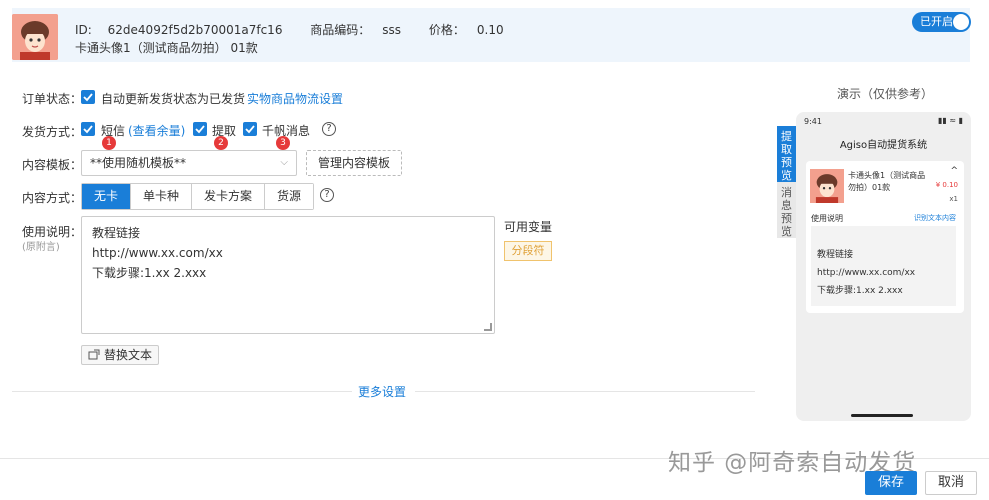 The image size is (989, 500). I want to click on more-settings-link: 更多设置, so click(382, 391).